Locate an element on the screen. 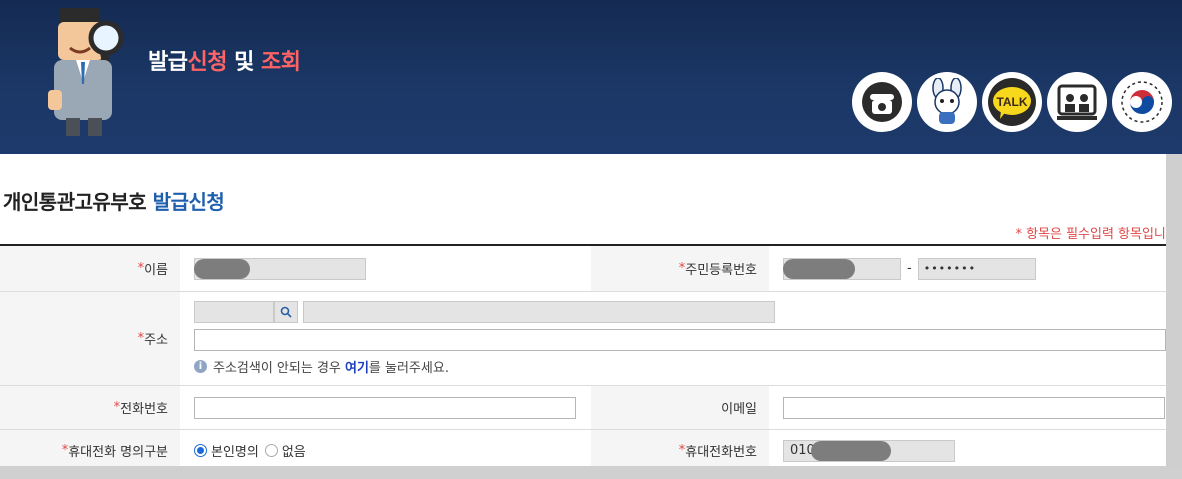 The width and height of the screenshot is (1182, 479). phone-label-text: 전화번호 is located at coordinates (144, 409).